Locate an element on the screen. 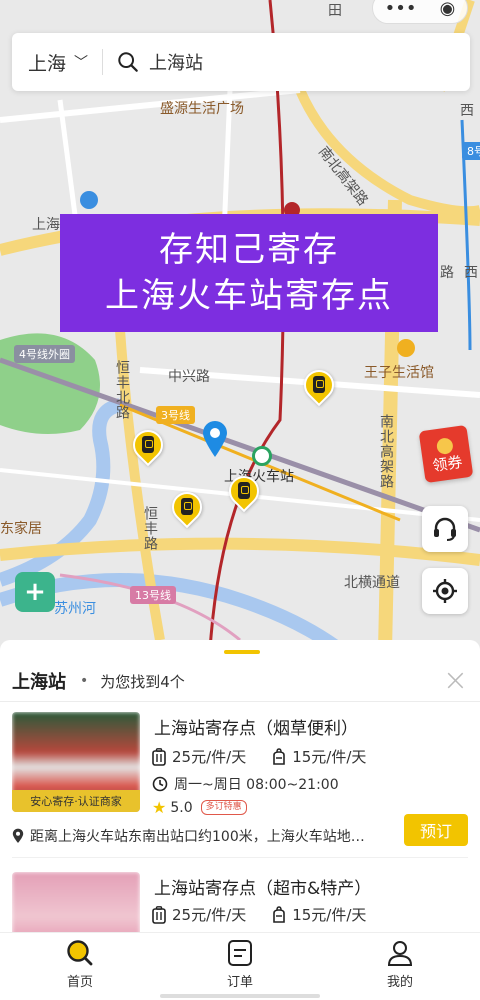 The height and width of the screenshot is (1000, 480). search-icon is located at coordinates (128, 62).